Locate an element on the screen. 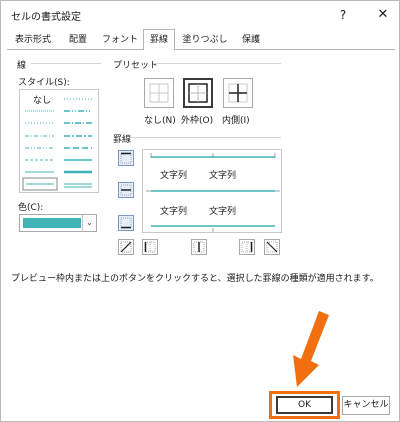 The height and width of the screenshot is (422, 400). preset-outline-button is located at coordinates (198, 93).